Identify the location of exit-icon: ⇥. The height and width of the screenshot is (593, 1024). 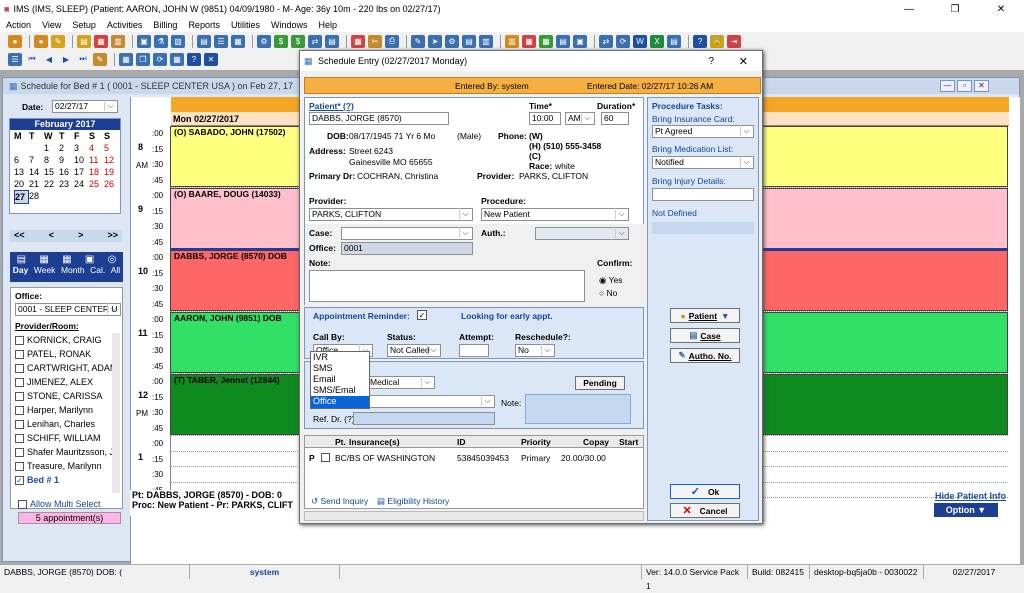
(734, 41).